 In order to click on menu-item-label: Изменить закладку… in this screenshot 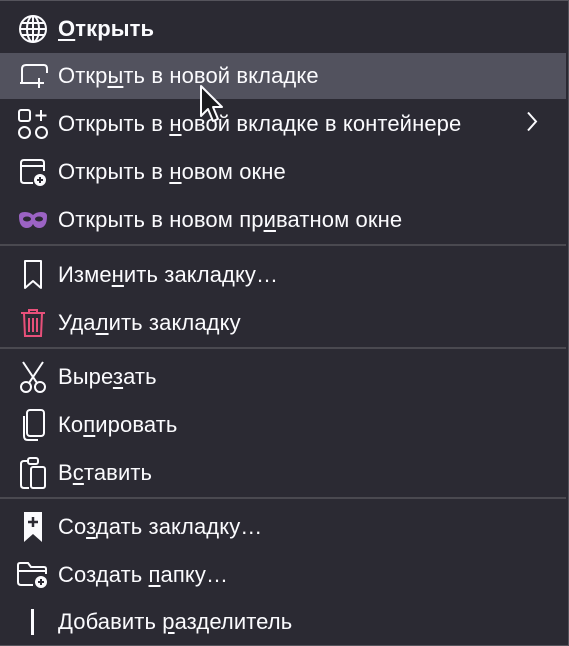, I will do `click(168, 274)`.